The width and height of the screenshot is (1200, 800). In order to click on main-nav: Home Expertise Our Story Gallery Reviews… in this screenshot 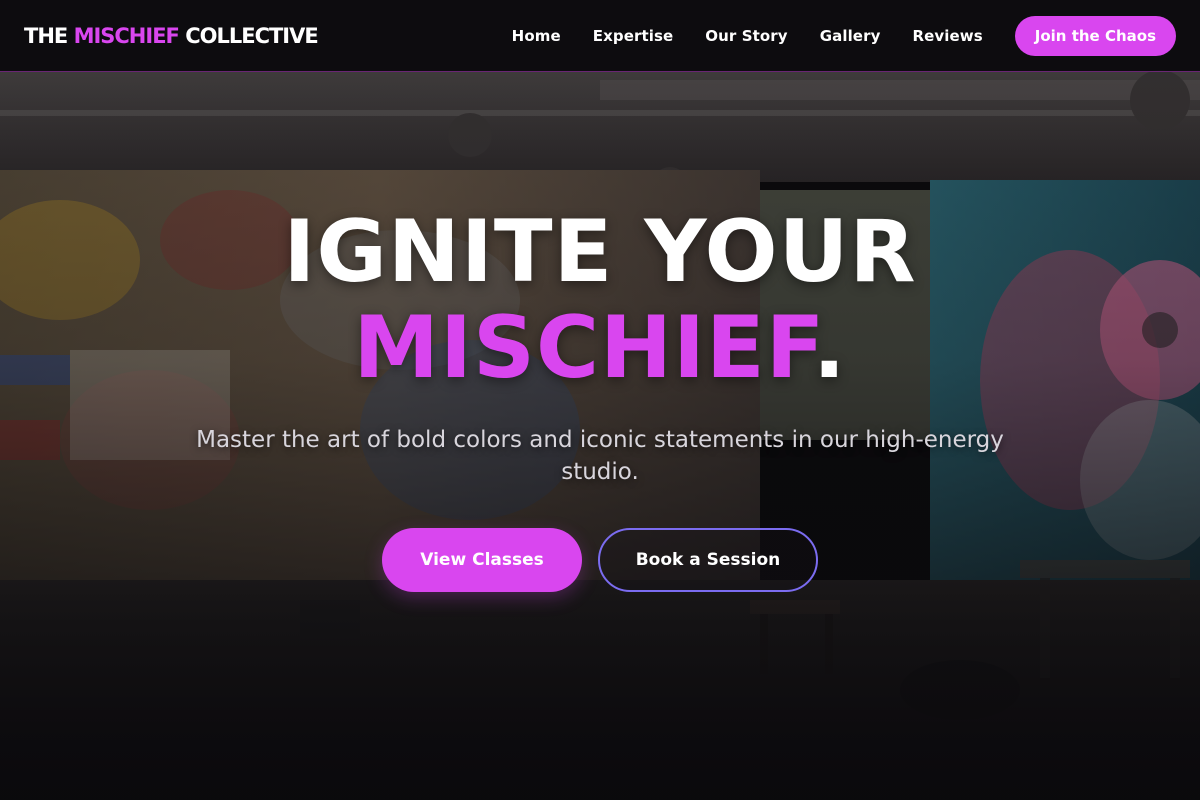, I will do `click(844, 35)`.